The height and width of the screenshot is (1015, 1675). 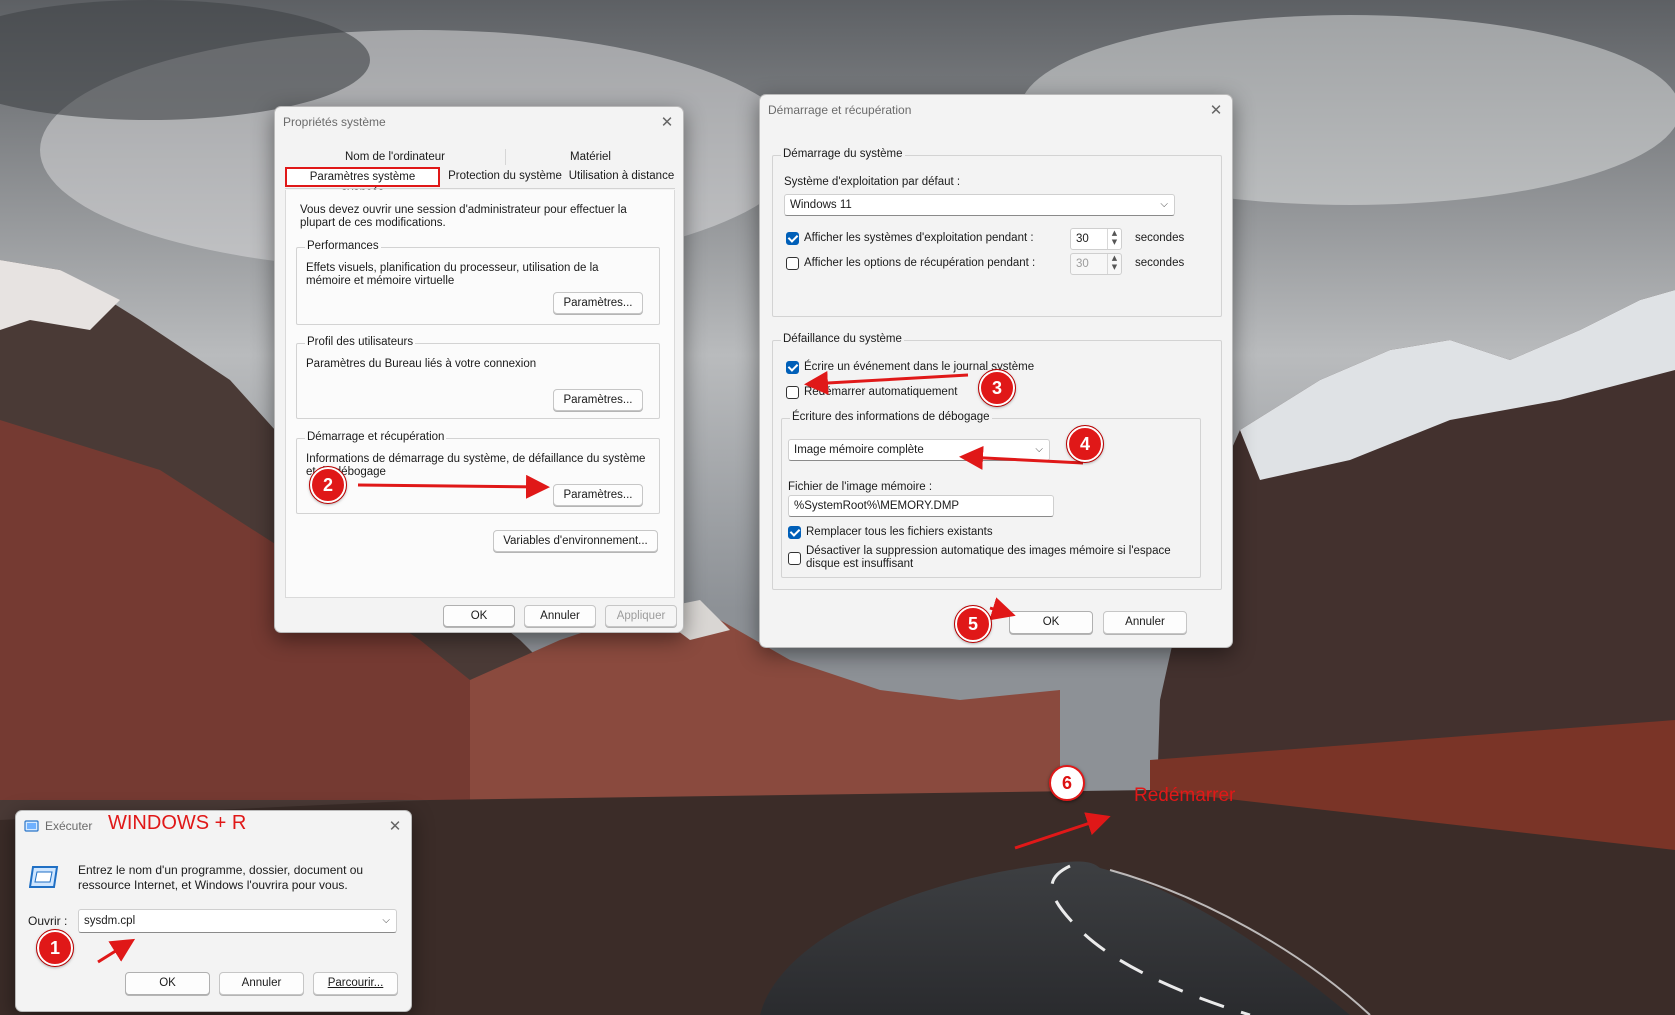 I want to click on default-os-select: Windows 11 ⌵, so click(x=979, y=205).